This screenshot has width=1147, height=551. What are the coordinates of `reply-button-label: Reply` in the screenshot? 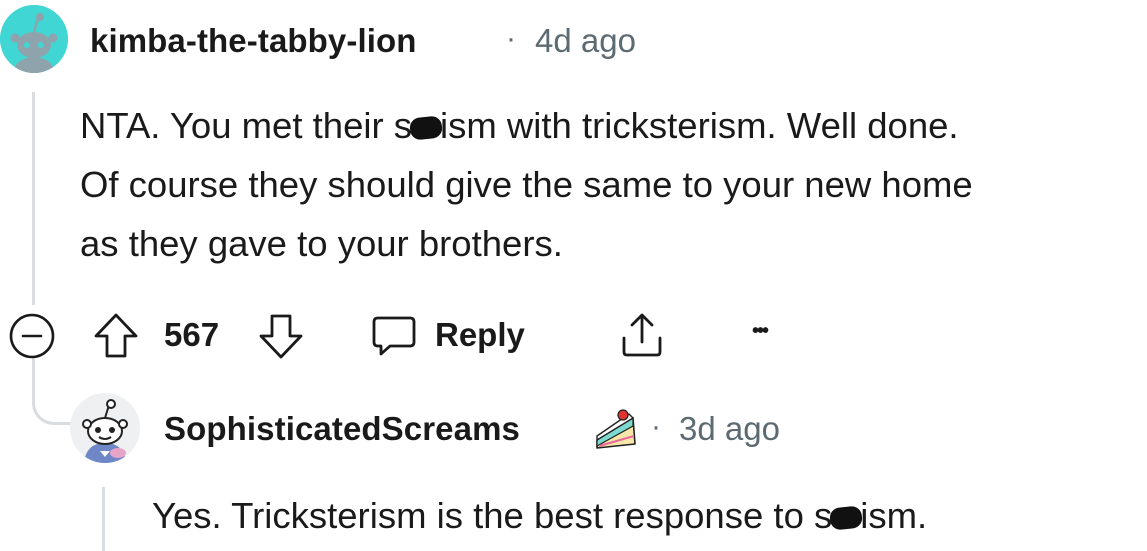 It's located at (480, 335).